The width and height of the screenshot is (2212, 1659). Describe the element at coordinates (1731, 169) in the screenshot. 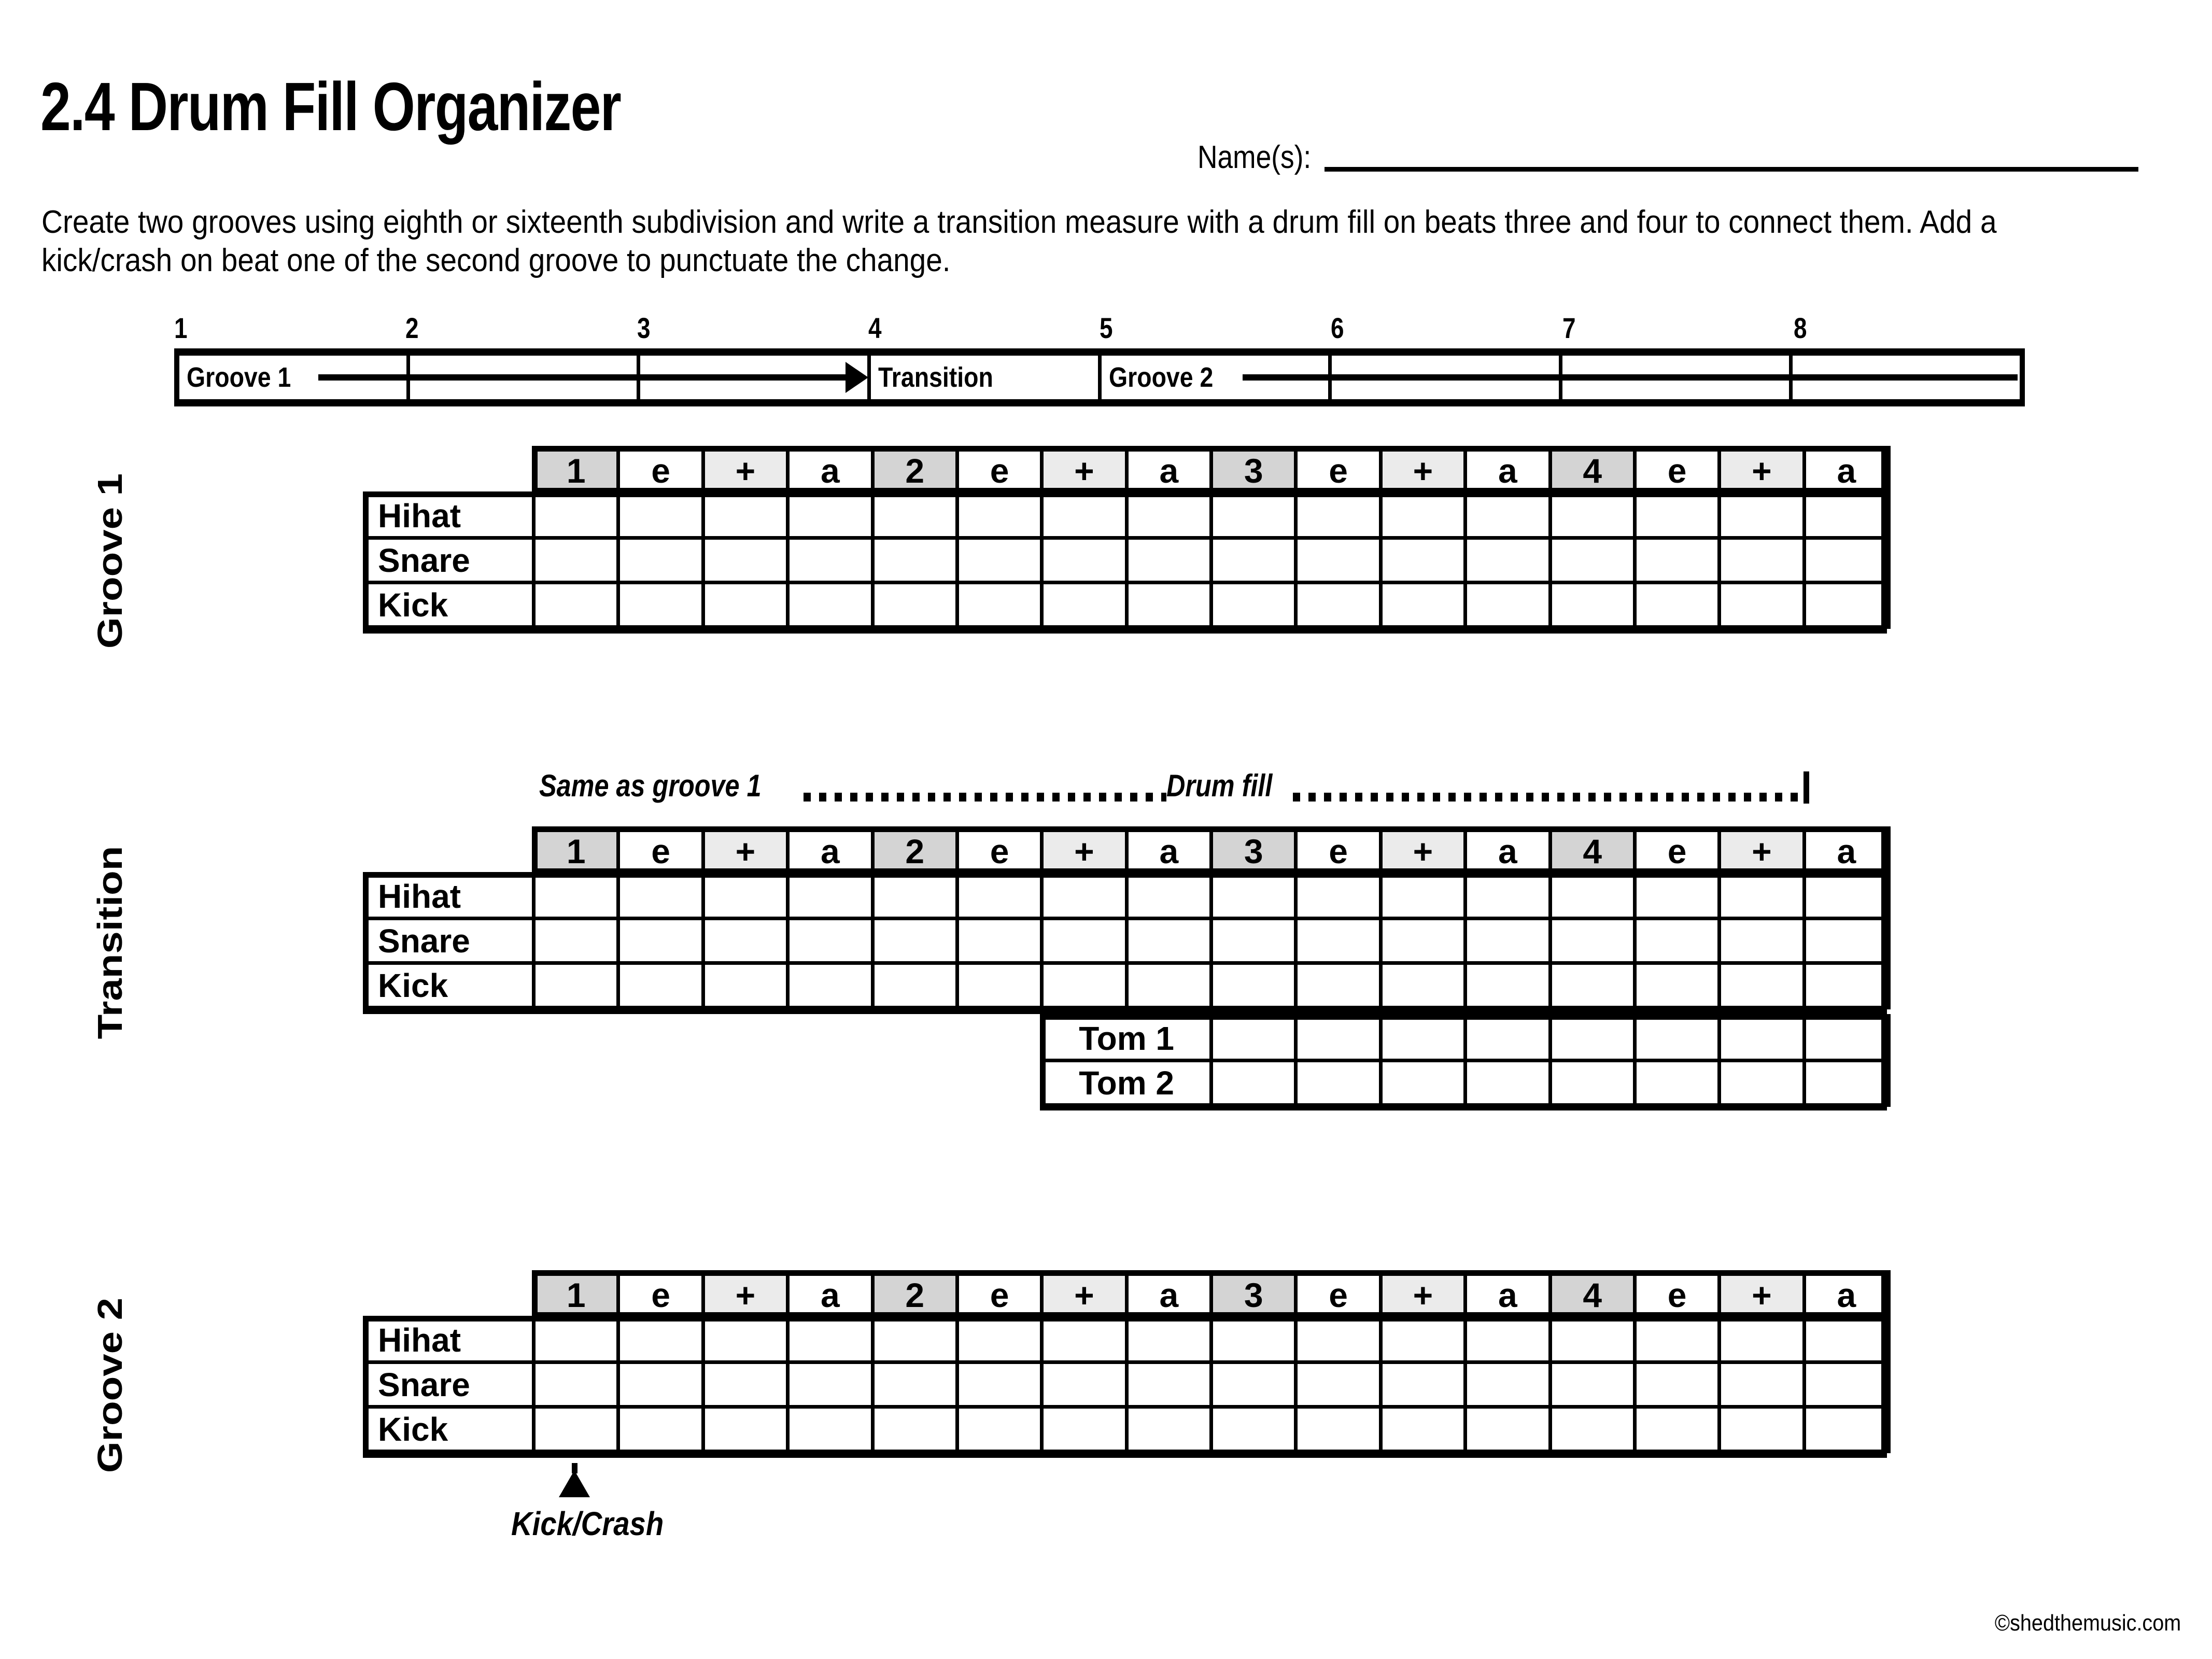

I see `name-input-line` at that location.